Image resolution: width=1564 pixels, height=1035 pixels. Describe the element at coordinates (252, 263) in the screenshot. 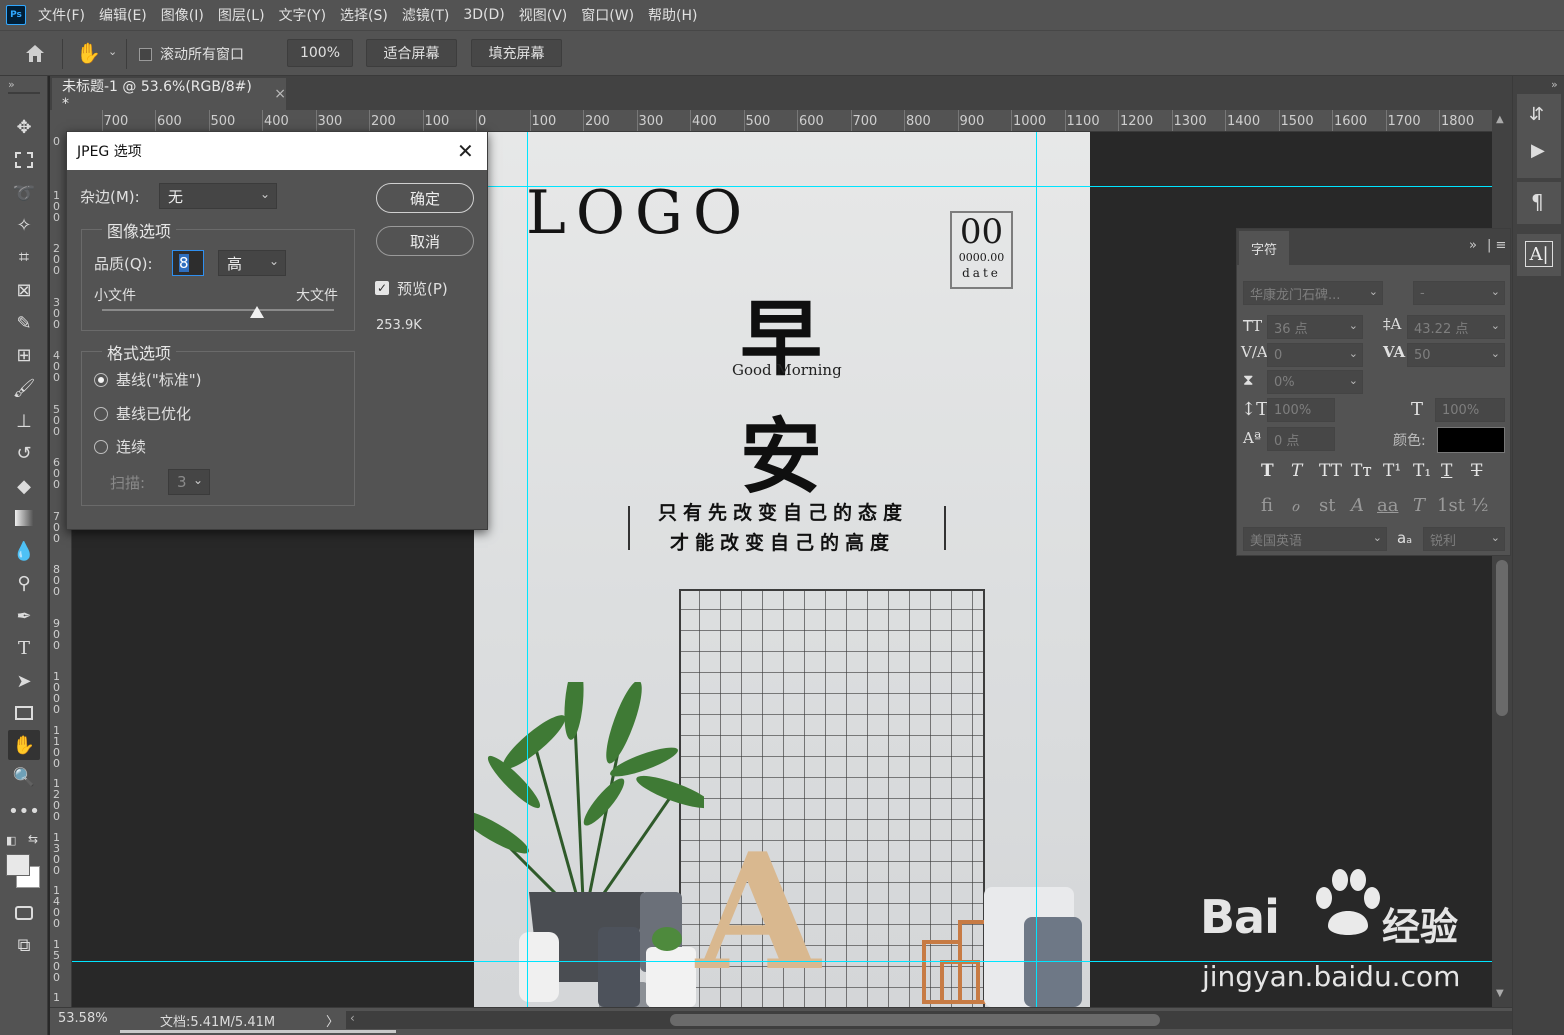

I see `quality-level-select: 高 ⌄` at that location.